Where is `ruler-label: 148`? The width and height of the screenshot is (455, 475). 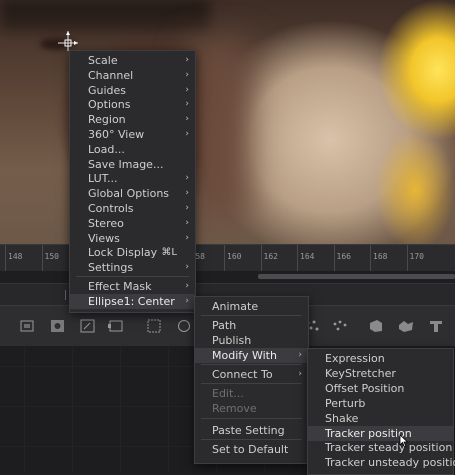
ruler-label: 148 is located at coordinates (15, 256).